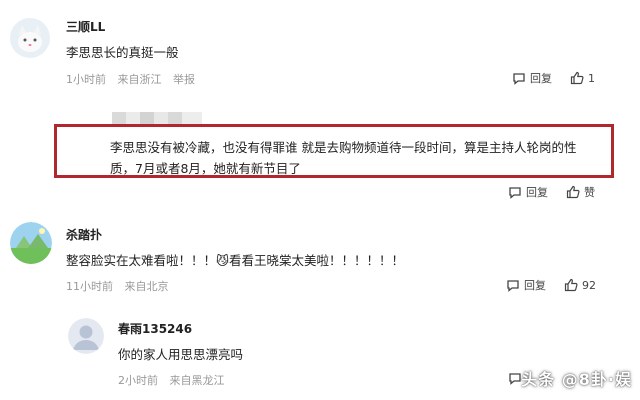 This screenshot has height=400, width=640. Describe the element at coordinates (197, 380) in the screenshot. I see `location: 来自黑龙江` at that location.